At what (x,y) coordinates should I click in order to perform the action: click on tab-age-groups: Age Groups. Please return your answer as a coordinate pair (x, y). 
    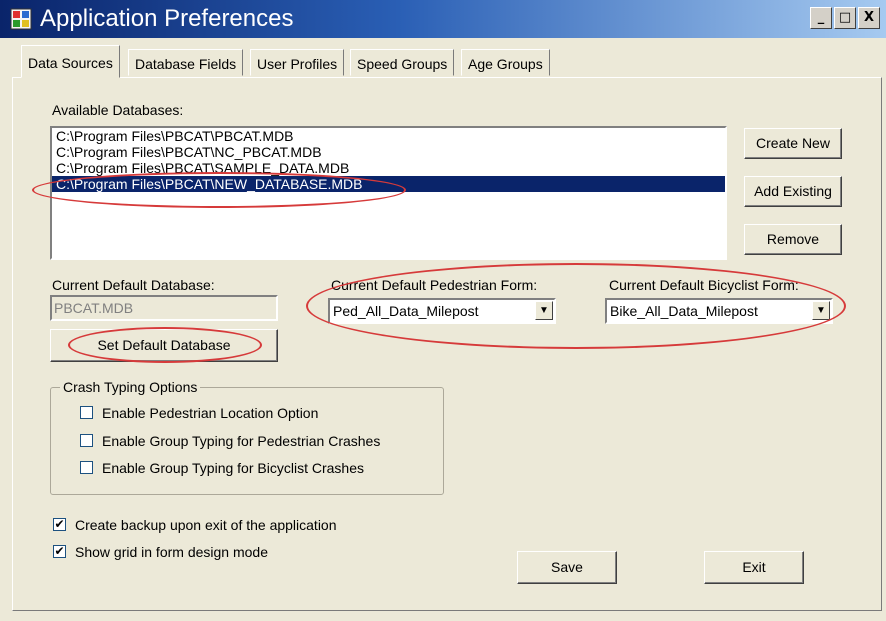
    Looking at the image, I should click on (505, 62).